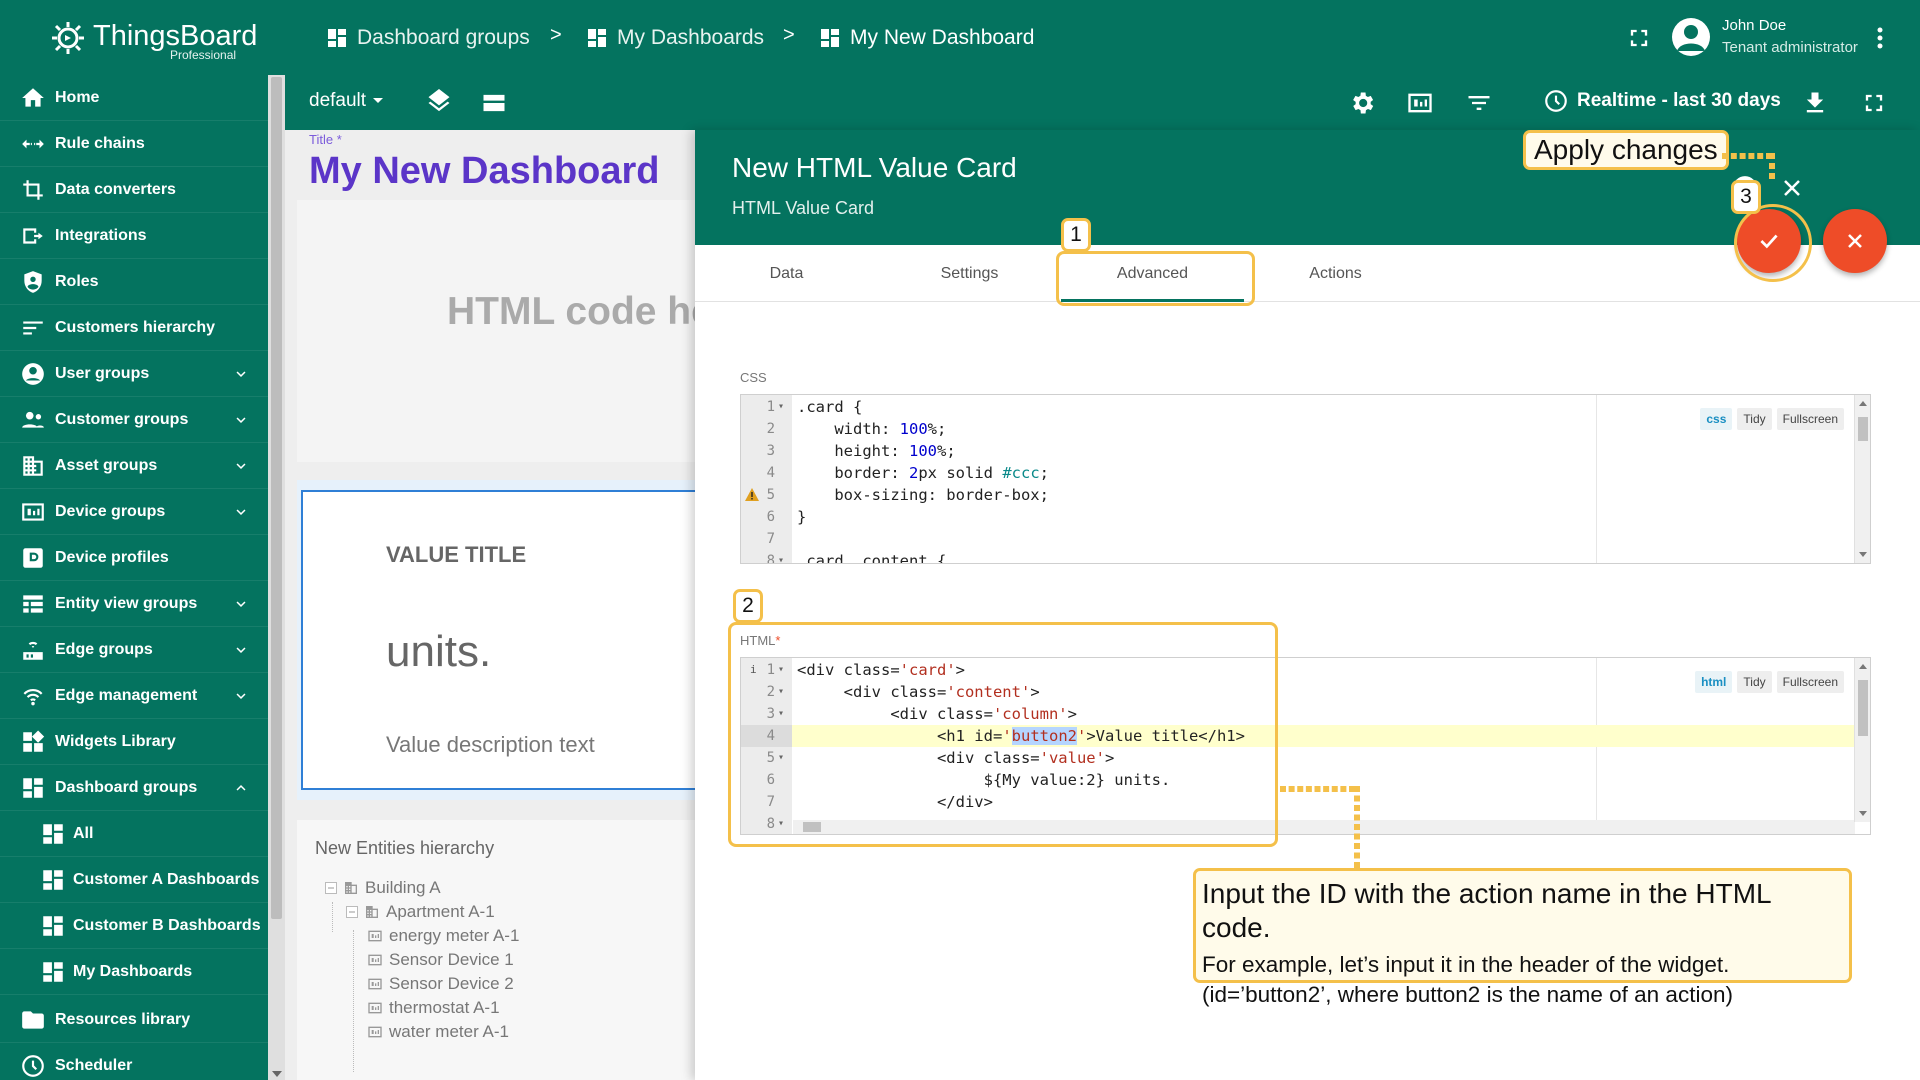  Describe the element at coordinates (1362, 103) in the screenshot. I see `gear-icon` at that location.